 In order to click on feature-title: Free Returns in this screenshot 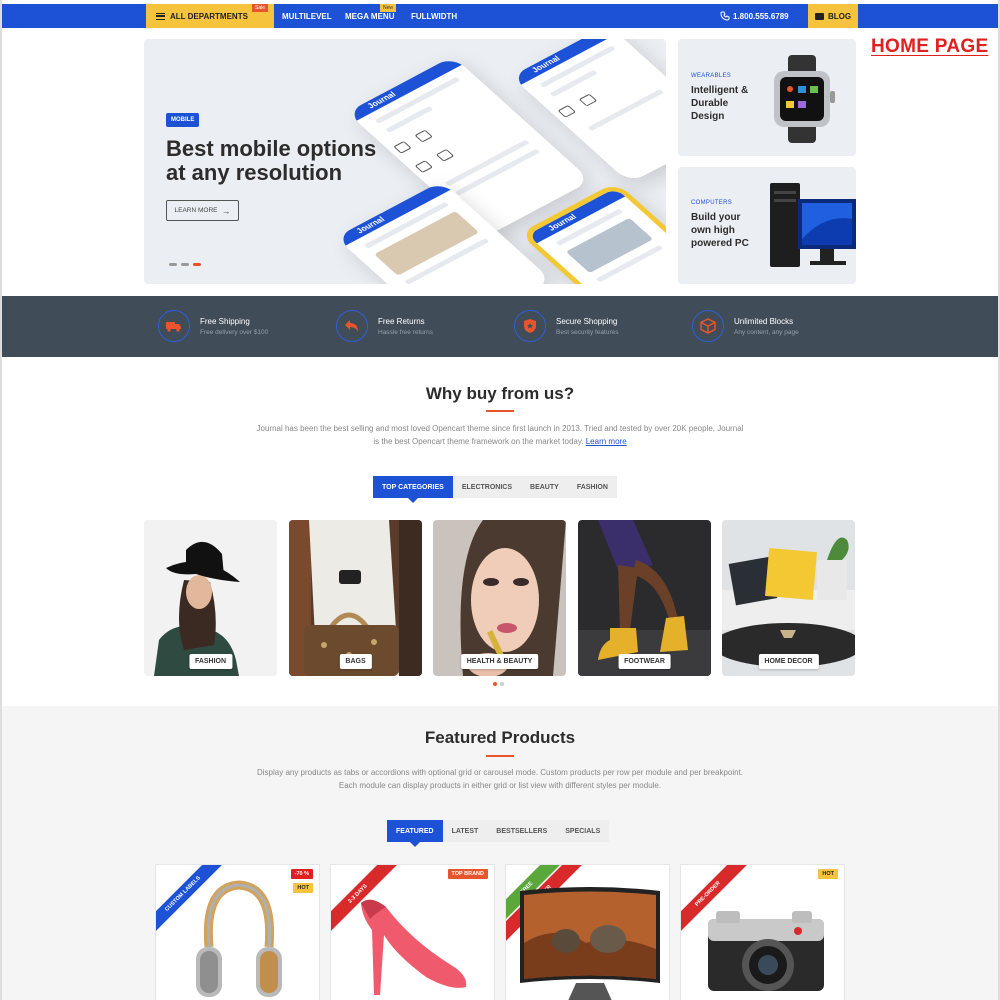, I will do `click(401, 321)`.